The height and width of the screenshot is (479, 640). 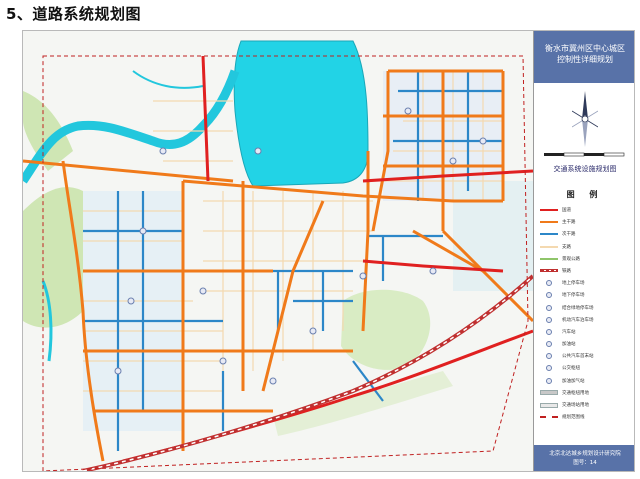 I want to click on legend-item: 支路, so click(x=586, y=247).